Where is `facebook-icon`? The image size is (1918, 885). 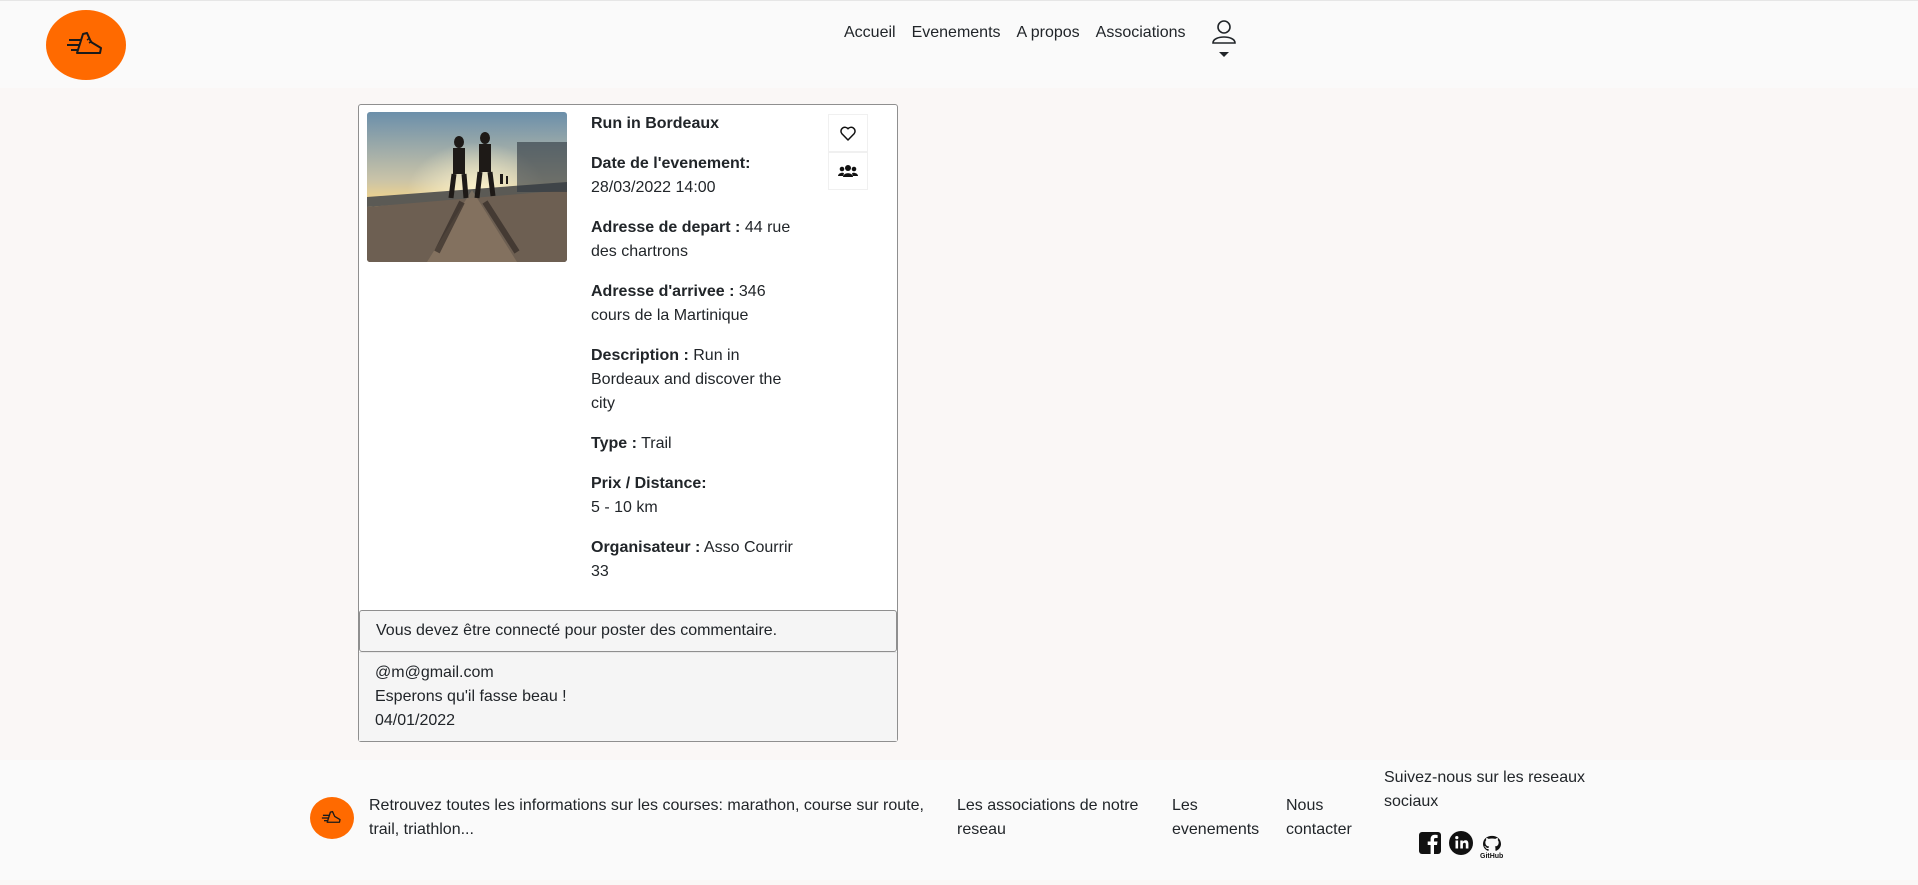 facebook-icon is located at coordinates (1430, 843).